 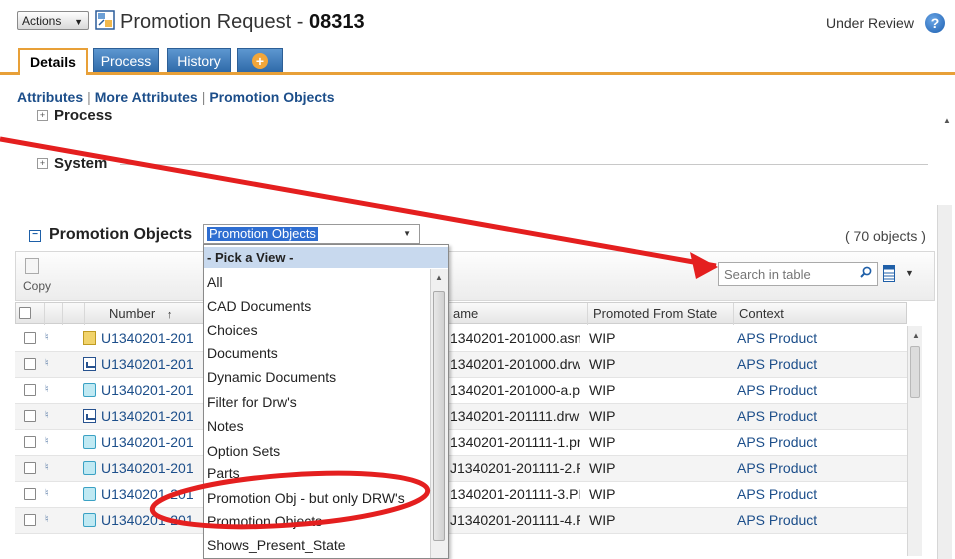 I want to click on dropdown-option: Shows_Present_State, so click(x=276, y=545).